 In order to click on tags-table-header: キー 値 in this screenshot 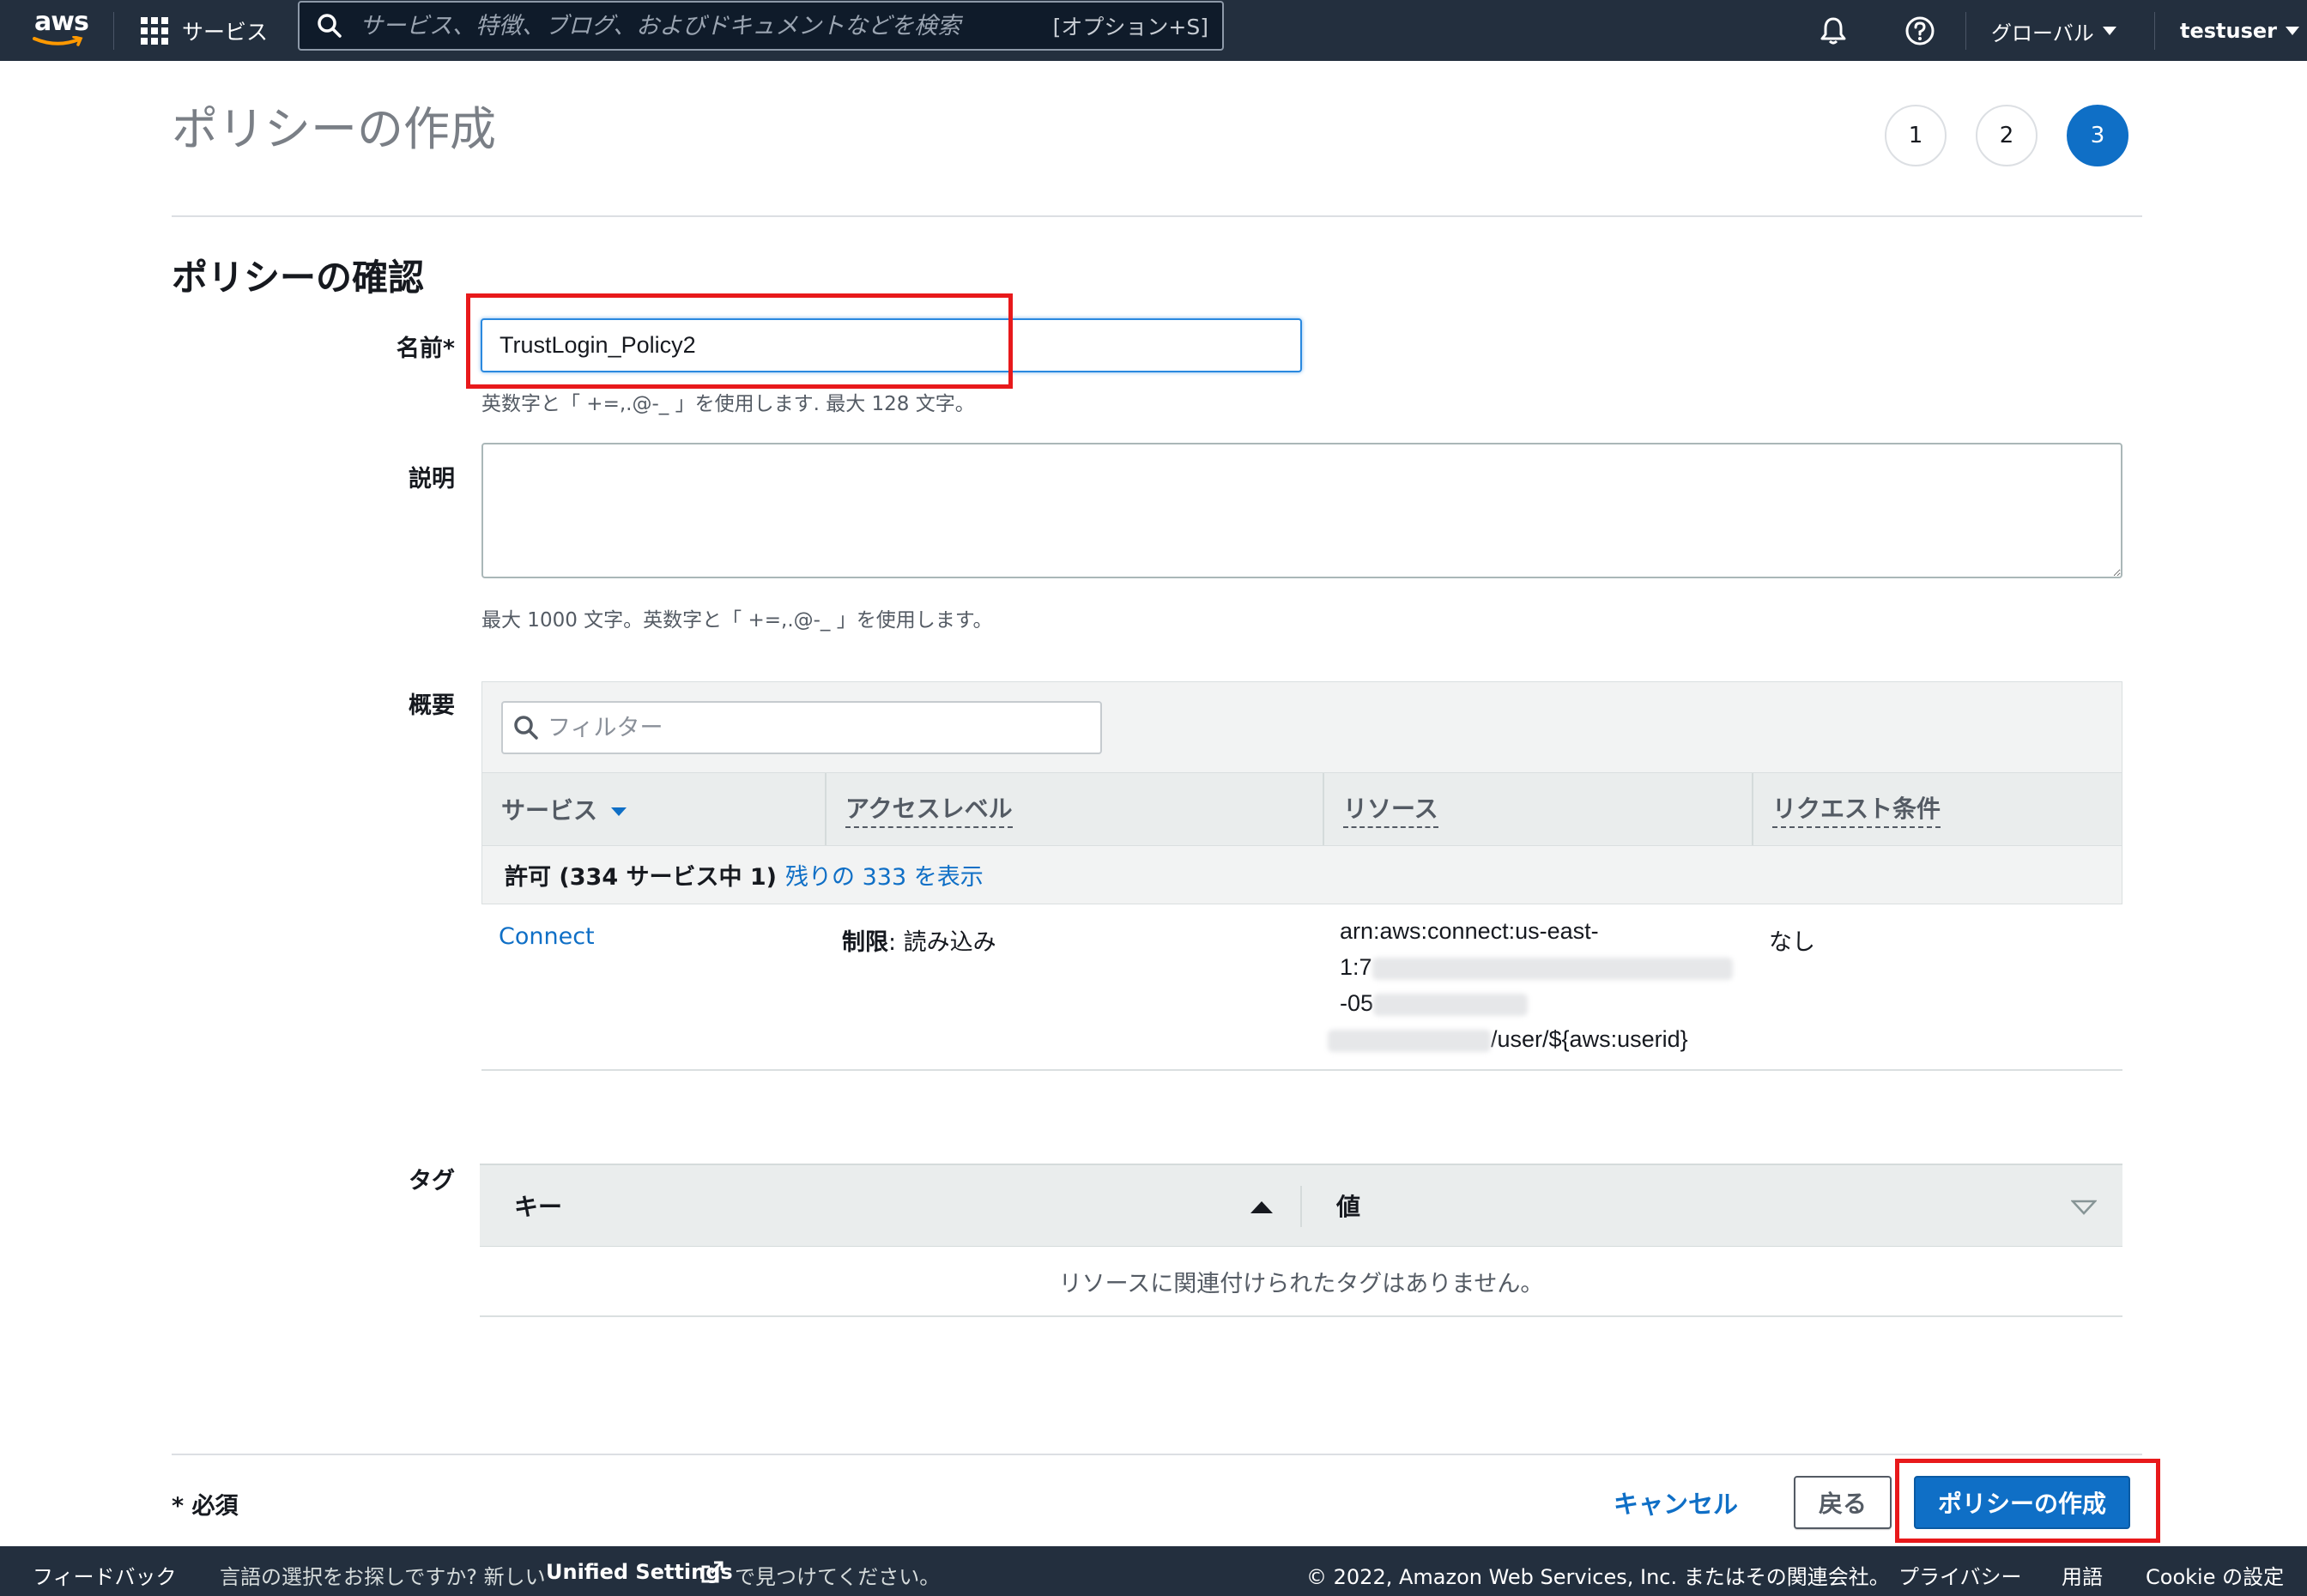, I will do `click(1301, 1206)`.